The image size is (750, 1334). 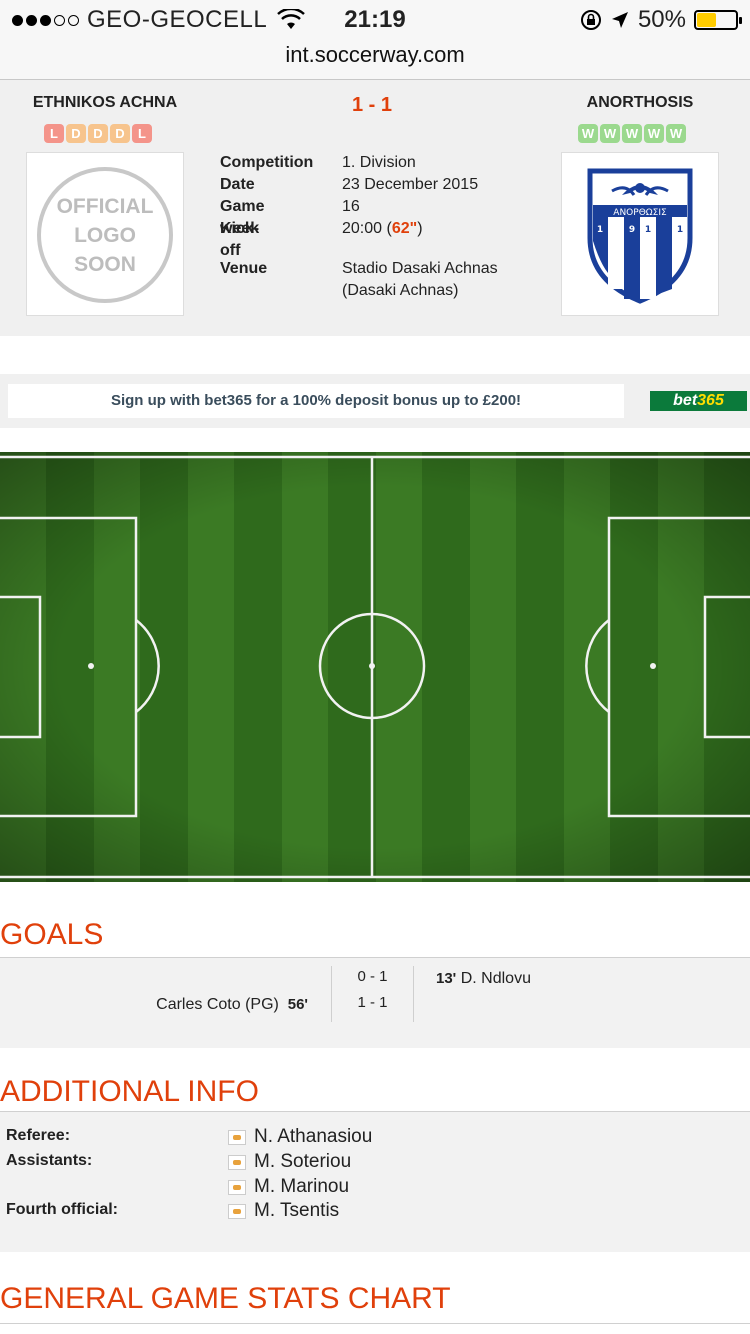 What do you see at coordinates (379, 163) in the screenshot?
I see `competition-value: 1. Division` at bounding box center [379, 163].